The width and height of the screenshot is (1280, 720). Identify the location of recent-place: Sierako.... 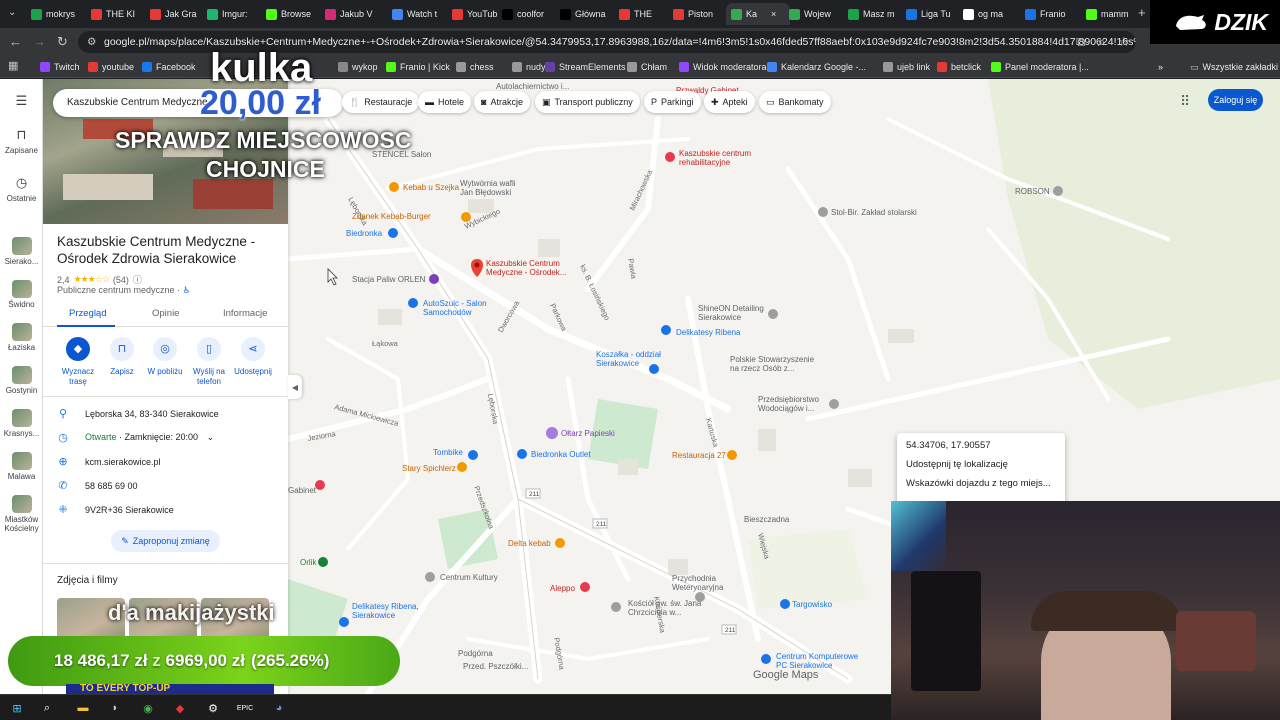
(21, 251).